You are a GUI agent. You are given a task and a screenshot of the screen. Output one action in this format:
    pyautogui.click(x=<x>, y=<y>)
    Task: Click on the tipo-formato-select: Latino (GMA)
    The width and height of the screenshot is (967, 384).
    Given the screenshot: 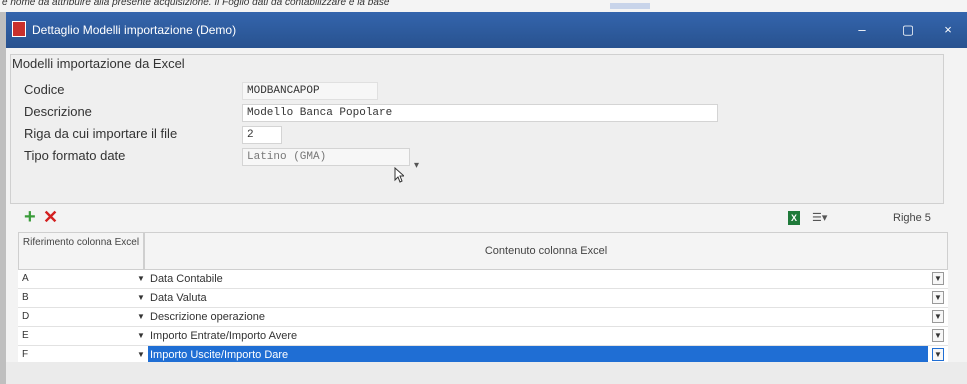 What is the action you would take?
    pyautogui.click(x=326, y=157)
    